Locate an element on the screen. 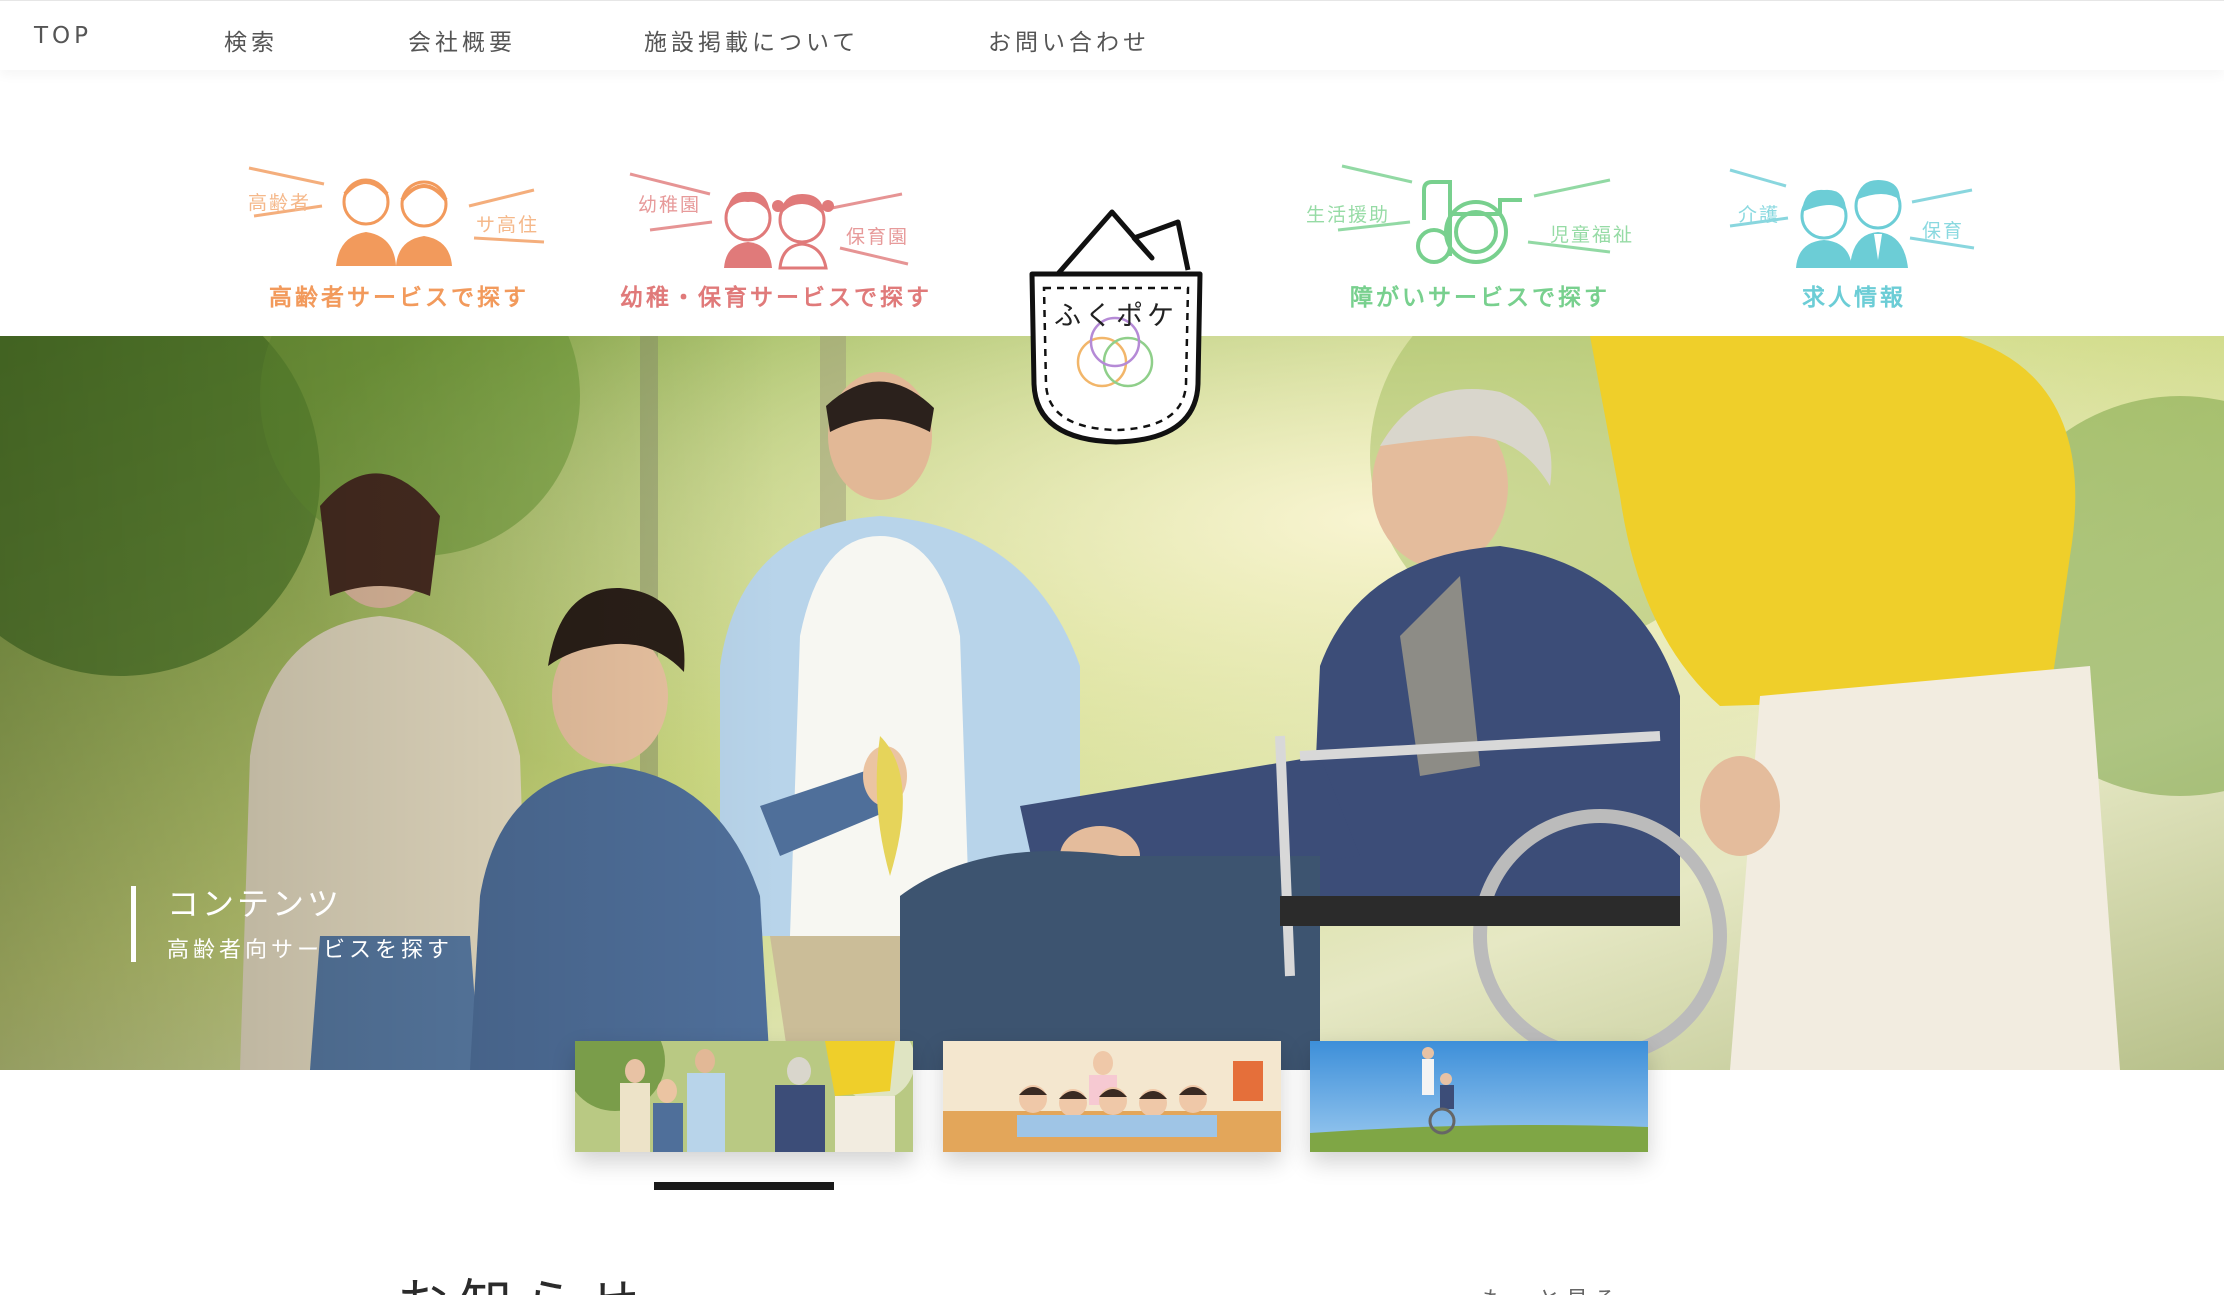 This screenshot has width=2224, height=1295. tag-care: 介護 is located at coordinates (1759, 215).